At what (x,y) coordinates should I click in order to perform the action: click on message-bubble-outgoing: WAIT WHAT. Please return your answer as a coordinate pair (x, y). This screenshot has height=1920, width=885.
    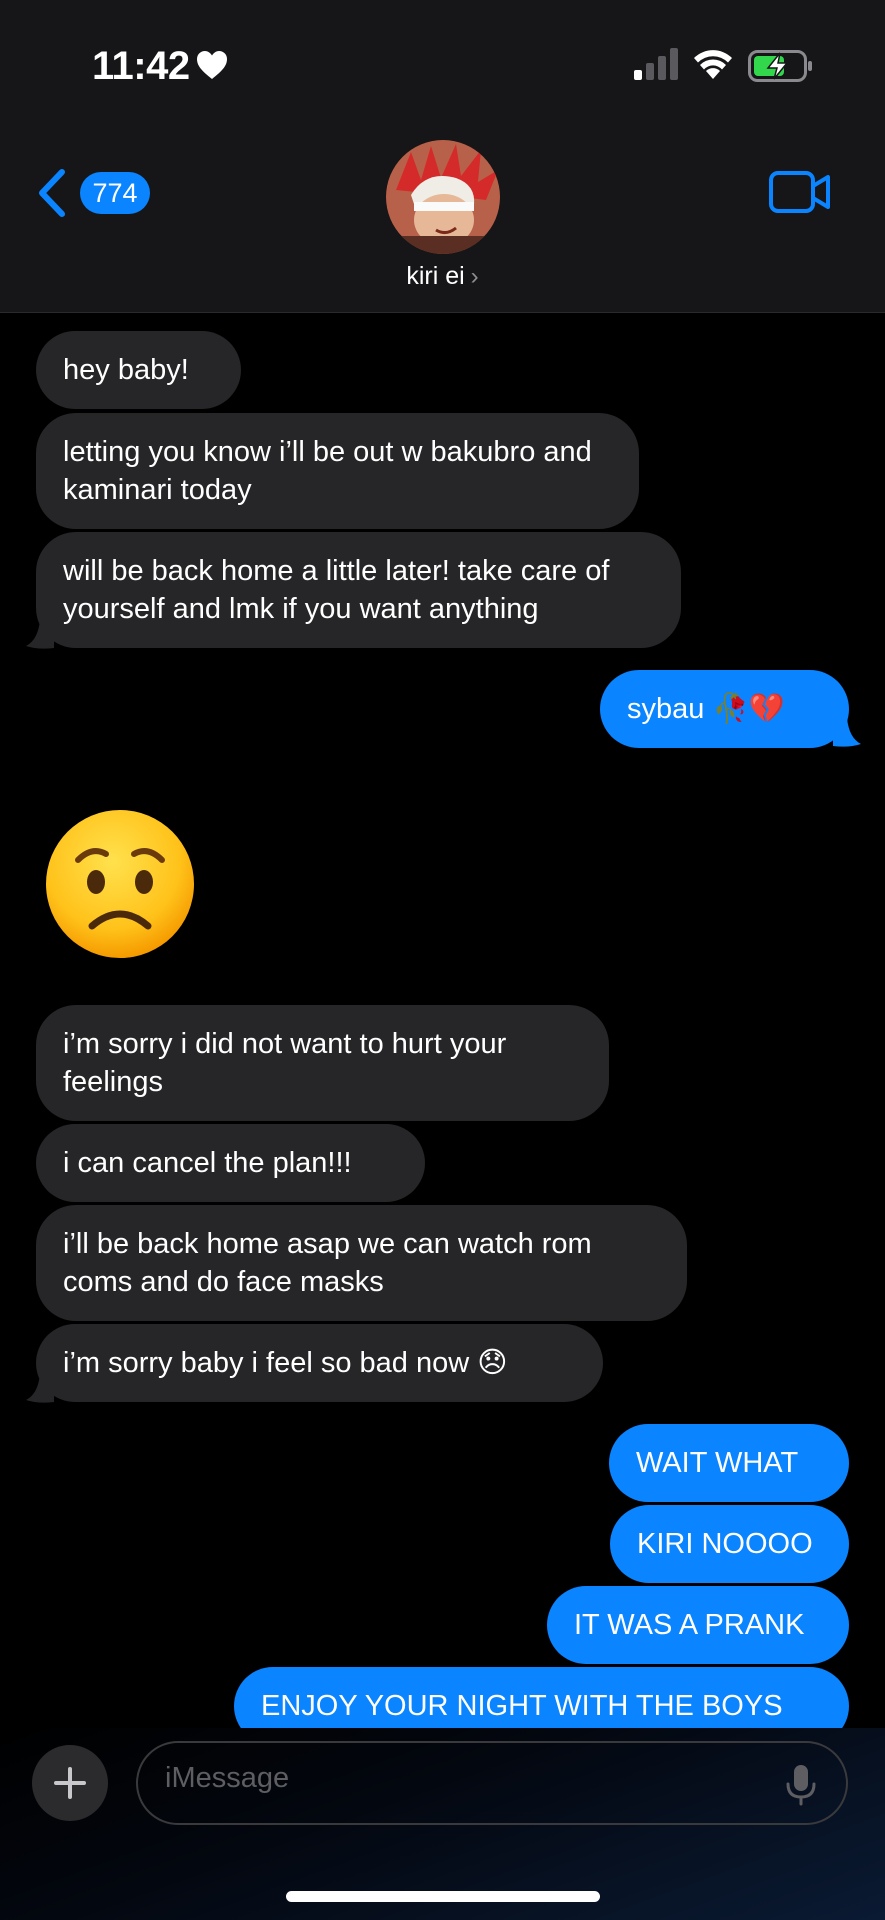
    Looking at the image, I should click on (729, 1463).